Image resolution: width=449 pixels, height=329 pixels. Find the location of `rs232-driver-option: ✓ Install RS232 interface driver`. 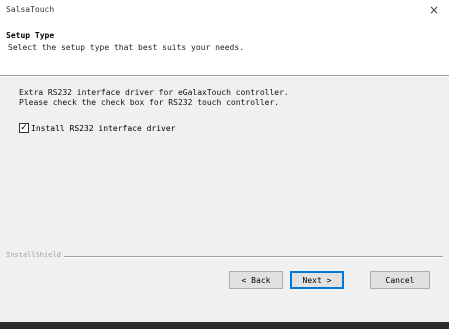

rs232-driver-option: ✓ Install RS232 interface driver is located at coordinates (97, 128).